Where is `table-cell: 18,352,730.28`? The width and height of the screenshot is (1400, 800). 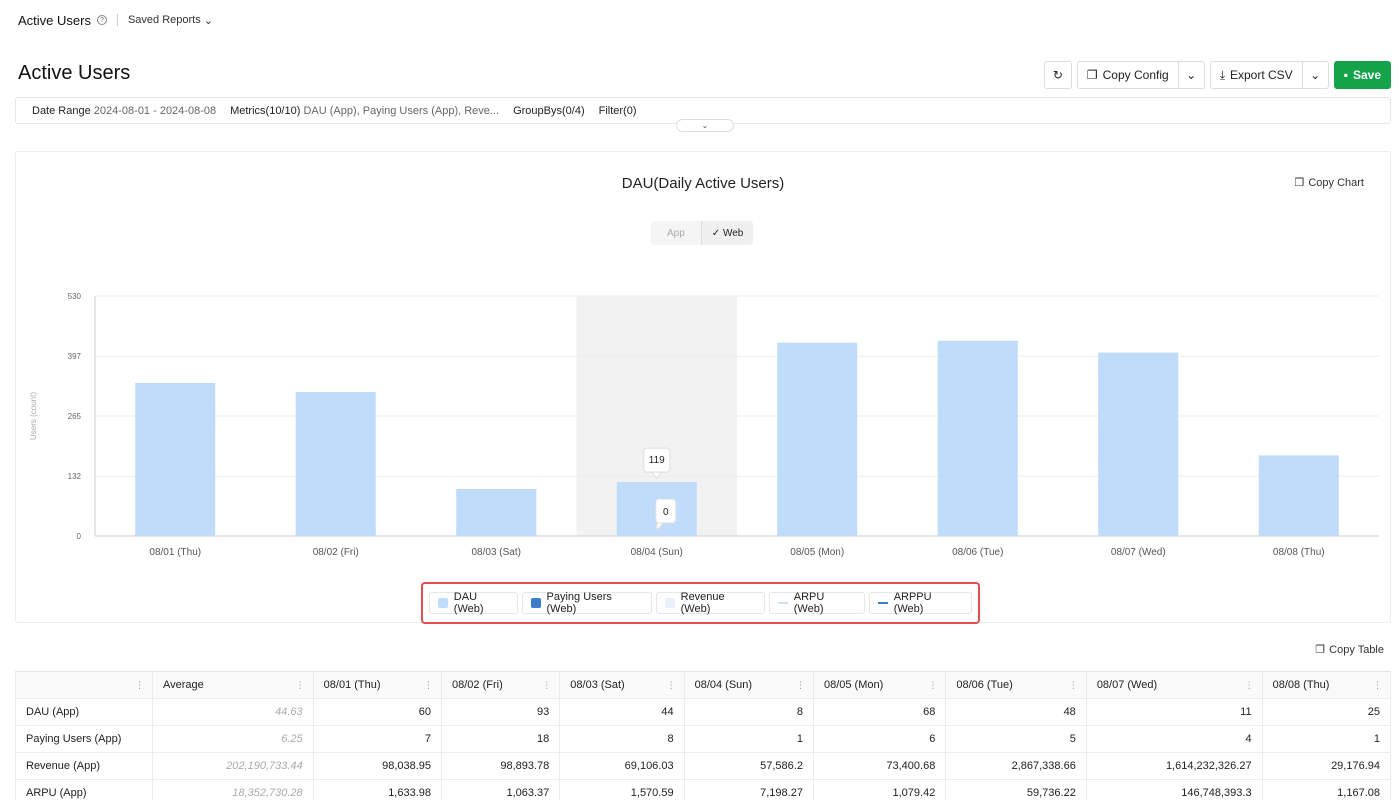 table-cell: 18,352,730.28 is located at coordinates (233, 789).